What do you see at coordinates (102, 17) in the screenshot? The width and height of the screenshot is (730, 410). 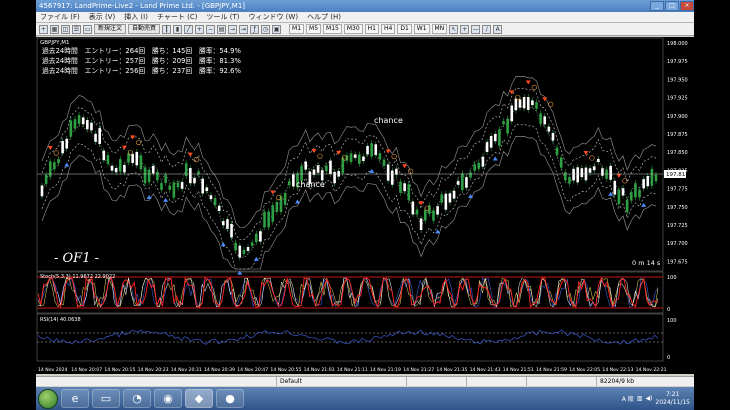 I see `menu-view: 表示 (V)` at bounding box center [102, 17].